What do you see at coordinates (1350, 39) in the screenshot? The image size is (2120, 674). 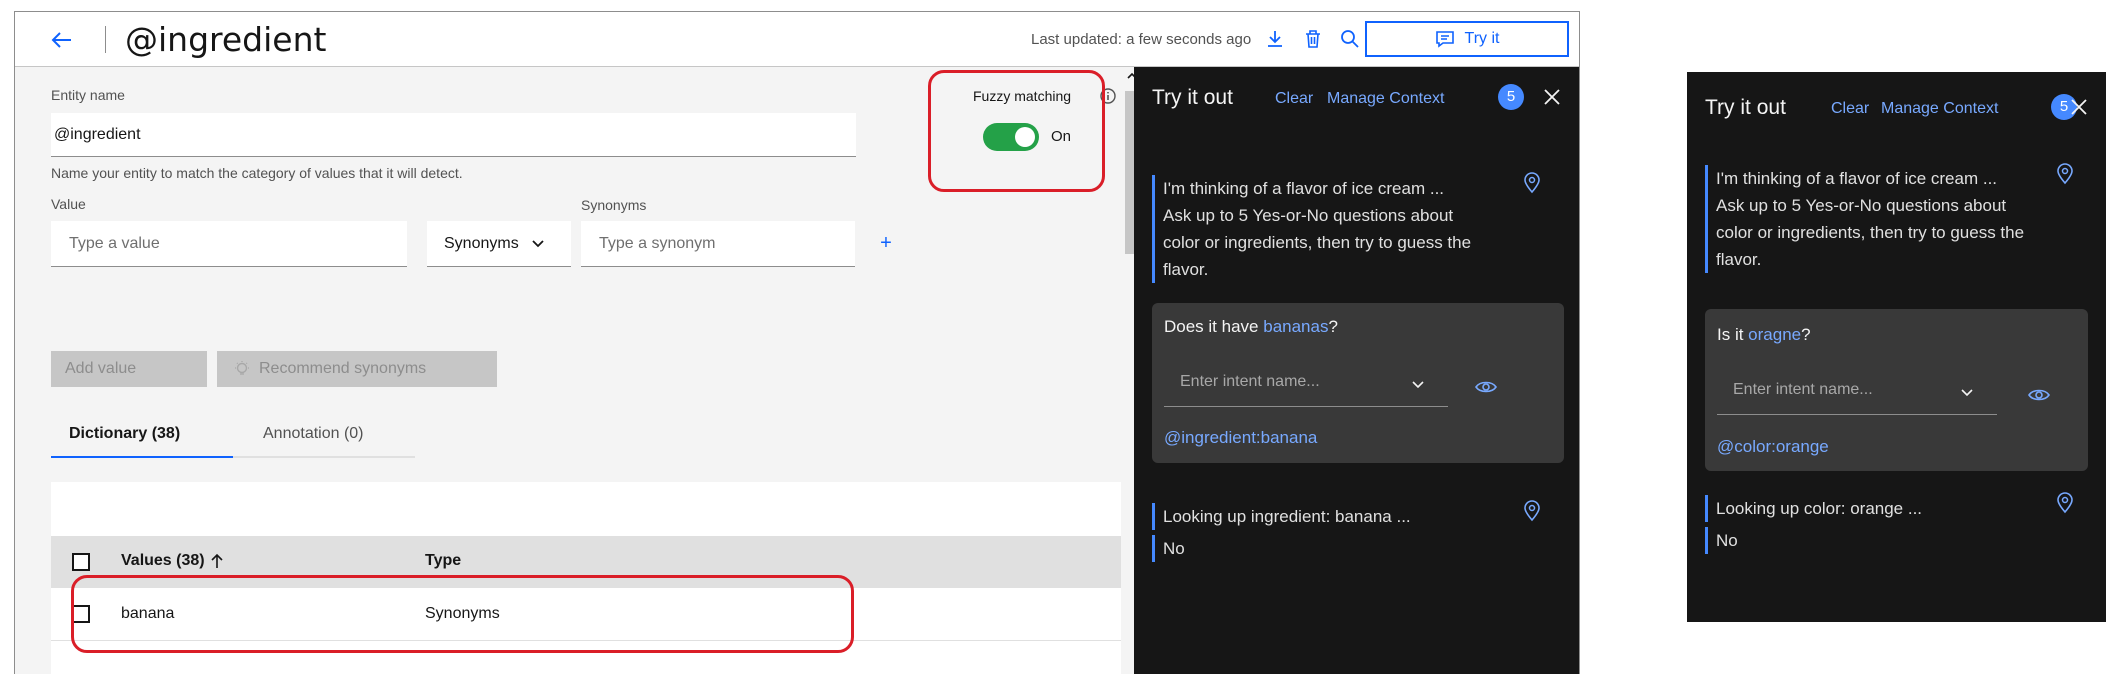 I see `search-icon` at bounding box center [1350, 39].